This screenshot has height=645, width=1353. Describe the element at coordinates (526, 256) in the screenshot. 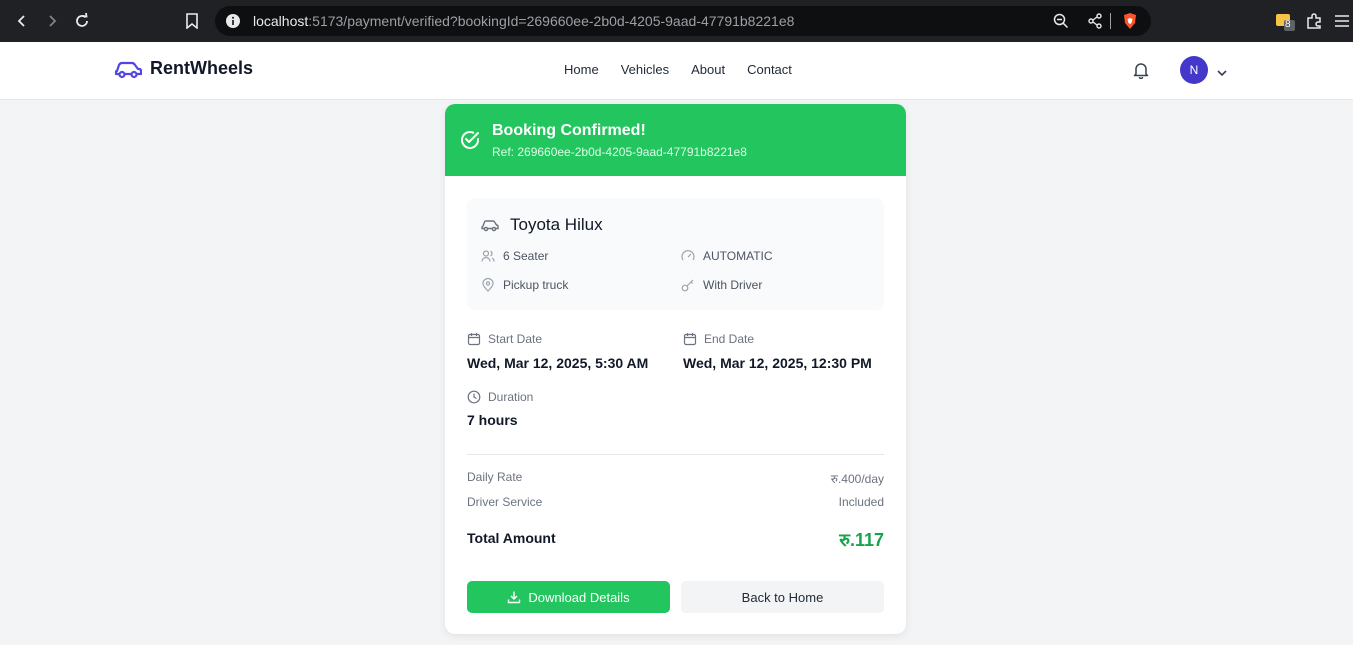

I see `spec-seats-text: 6 Seater` at that location.